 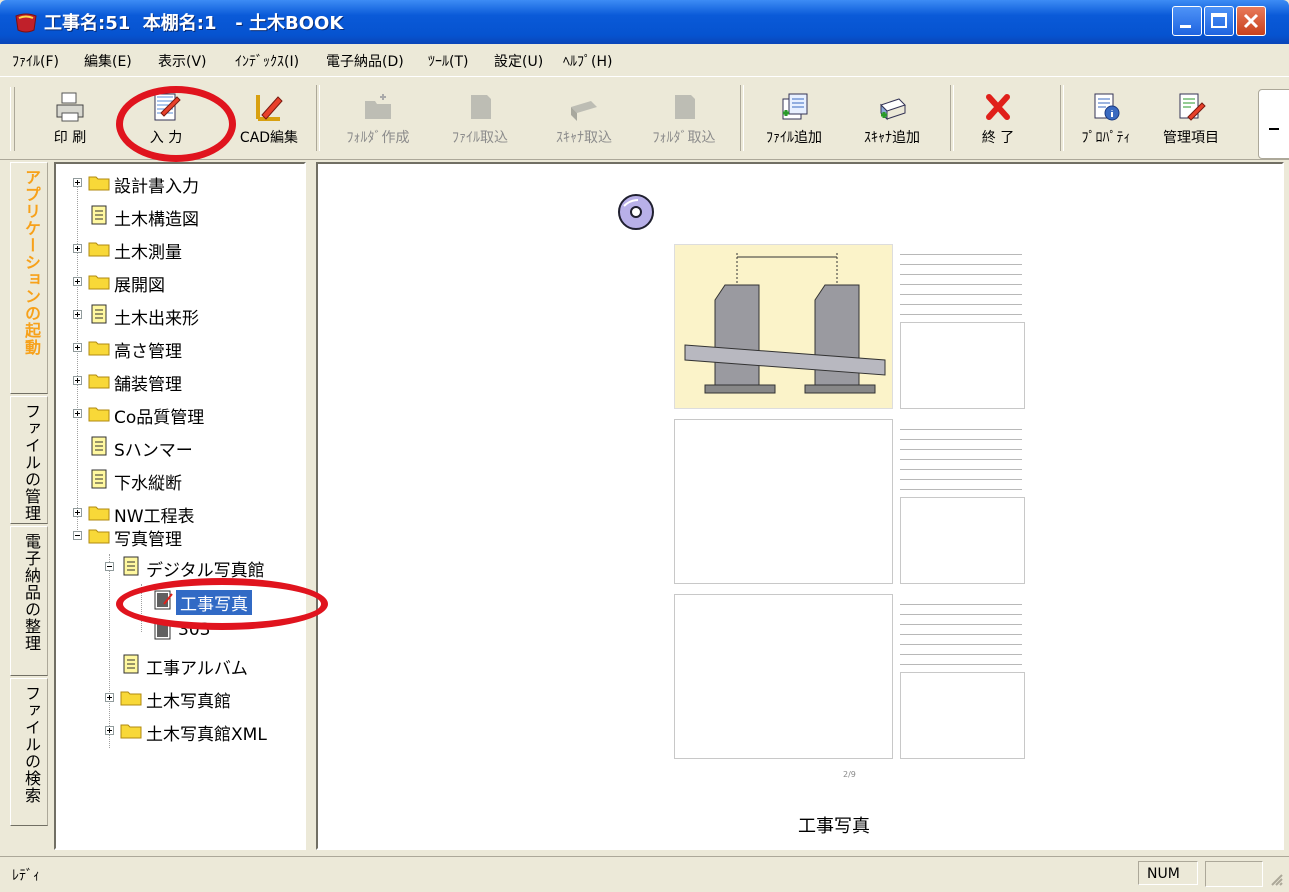 What do you see at coordinates (685, 107) in the screenshot?
I see `folder-import-icon` at bounding box center [685, 107].